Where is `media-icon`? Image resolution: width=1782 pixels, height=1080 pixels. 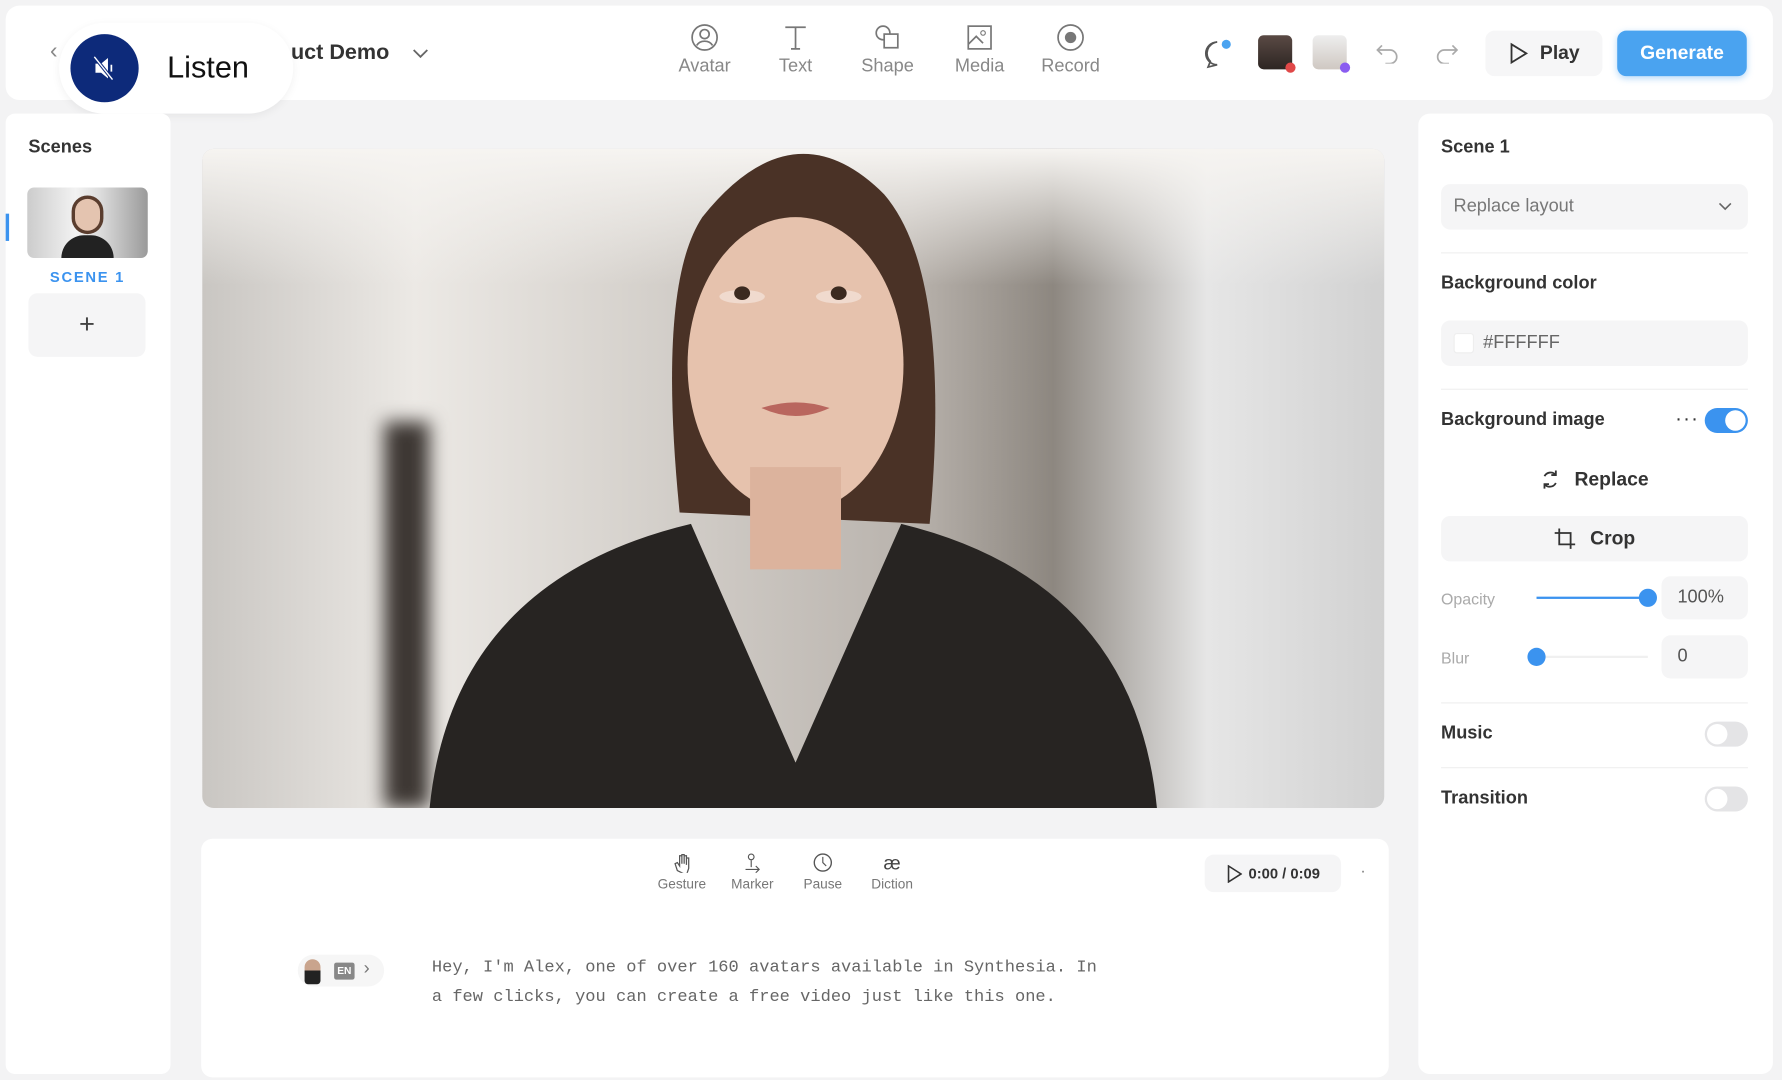 media-icon is located at coordinates (979, 37).